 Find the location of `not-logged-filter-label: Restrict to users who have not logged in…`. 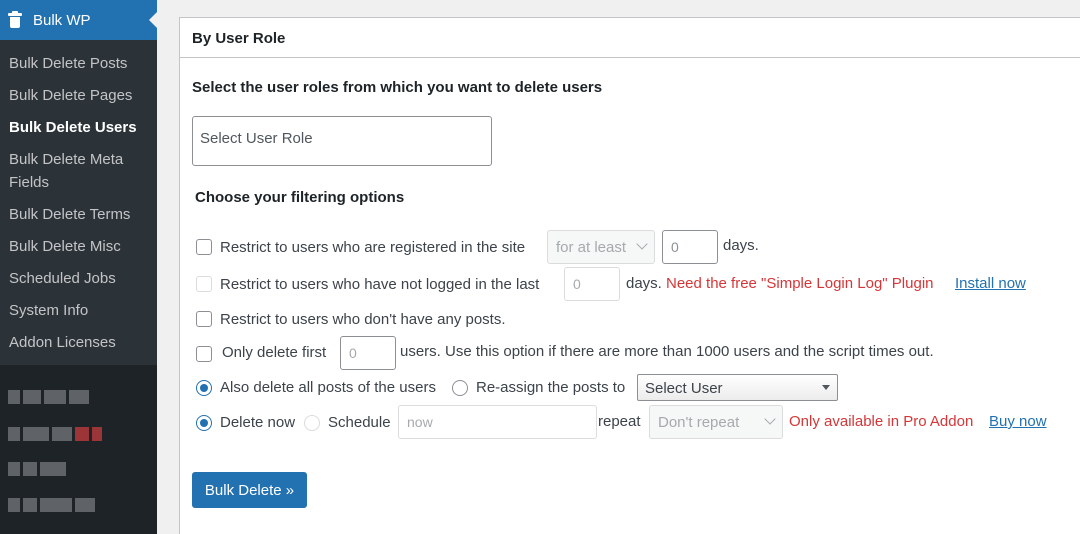

not-logged-filter-label: Restrict to users who have not logged in… is located at coordinates (380, 284).